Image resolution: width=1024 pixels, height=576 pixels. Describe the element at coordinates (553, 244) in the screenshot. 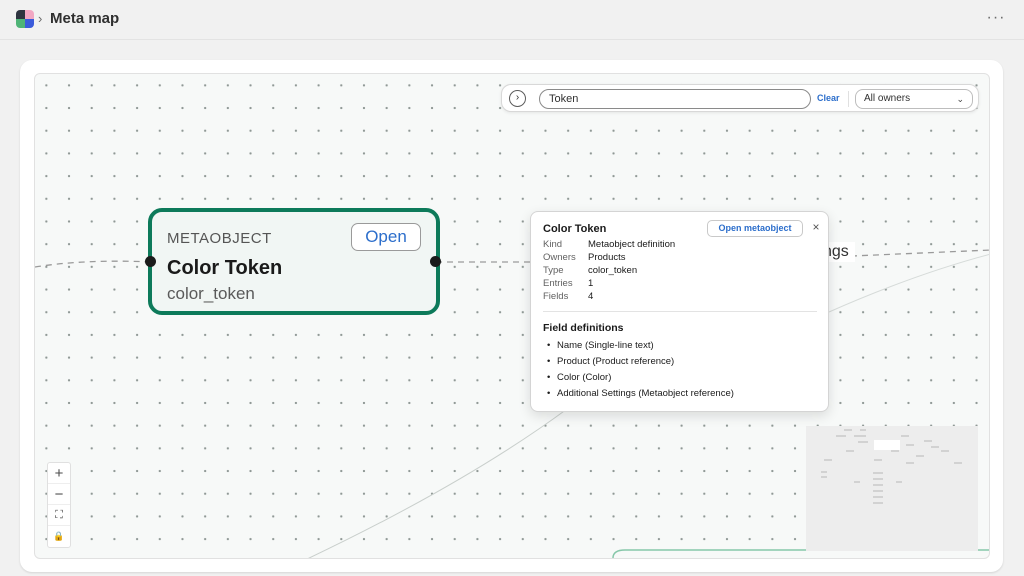

I see `meta-key: Kind` at that location.